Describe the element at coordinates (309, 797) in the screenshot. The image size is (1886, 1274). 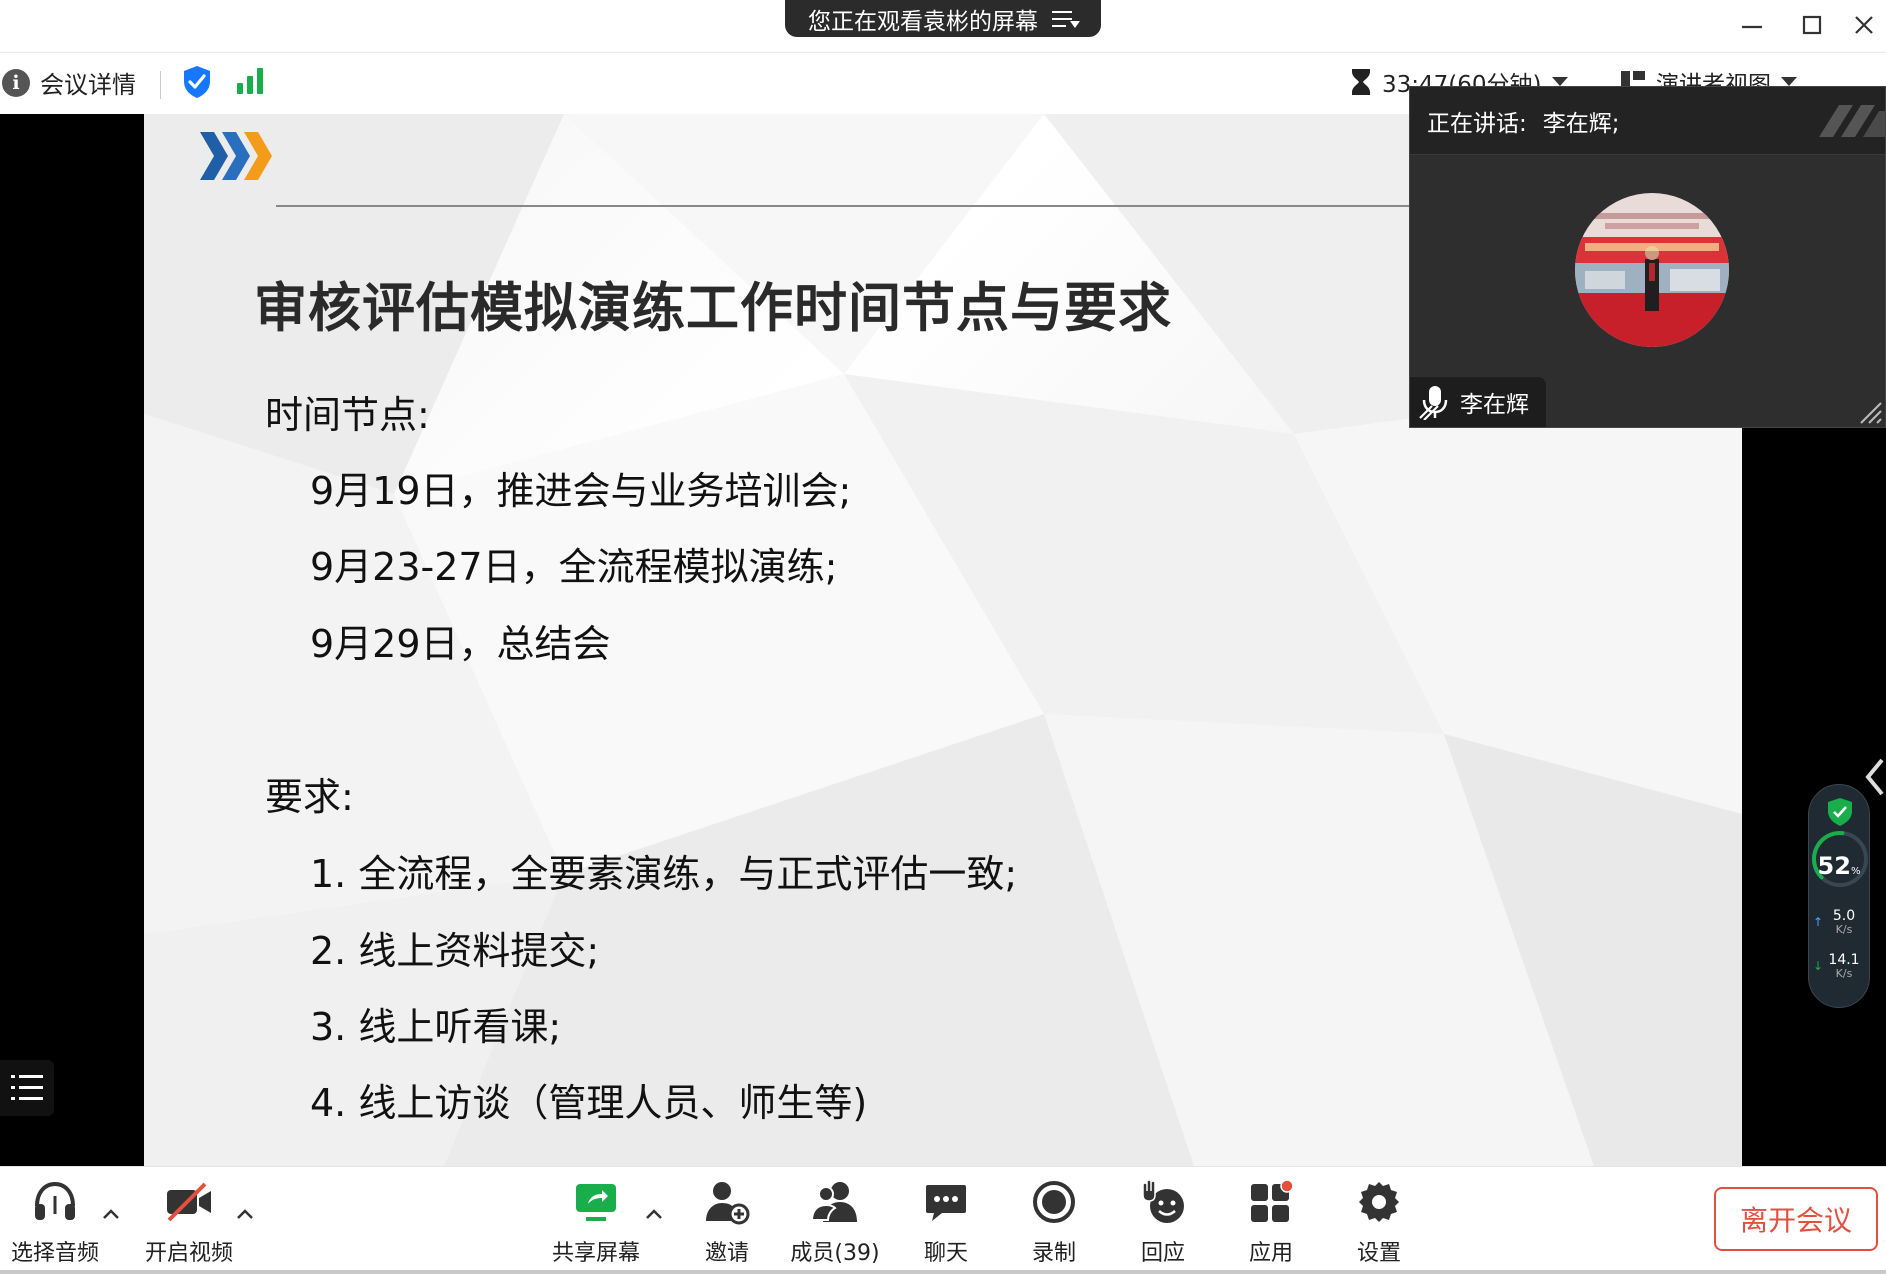
I see `requirements-heading: 要求:` at that location.